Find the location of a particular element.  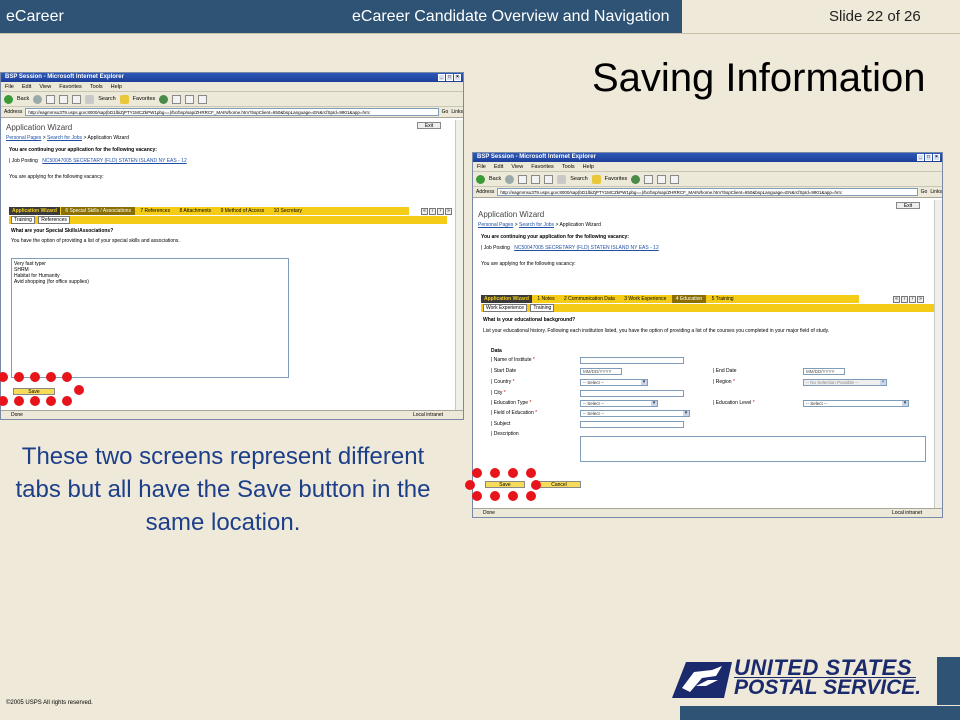

description-textarea is located at coordinates (753, 449).